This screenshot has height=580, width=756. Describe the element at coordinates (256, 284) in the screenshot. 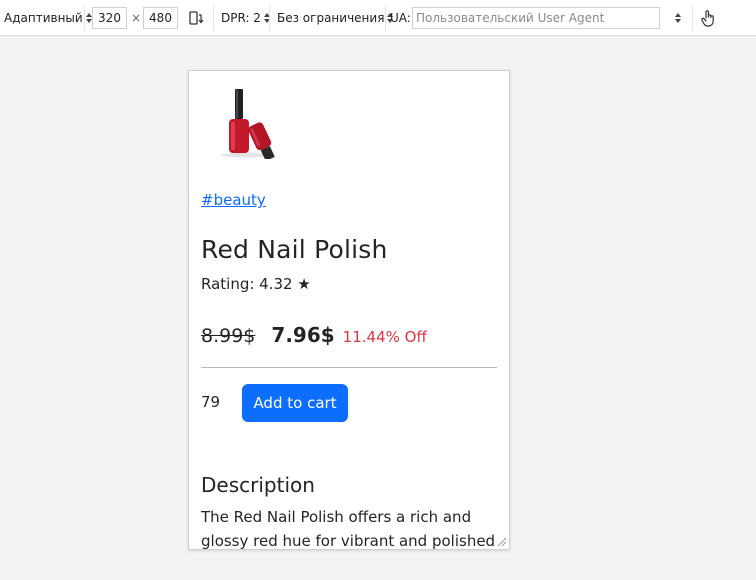

I see `product-rating: Rating: 4.32 ★` at that location.